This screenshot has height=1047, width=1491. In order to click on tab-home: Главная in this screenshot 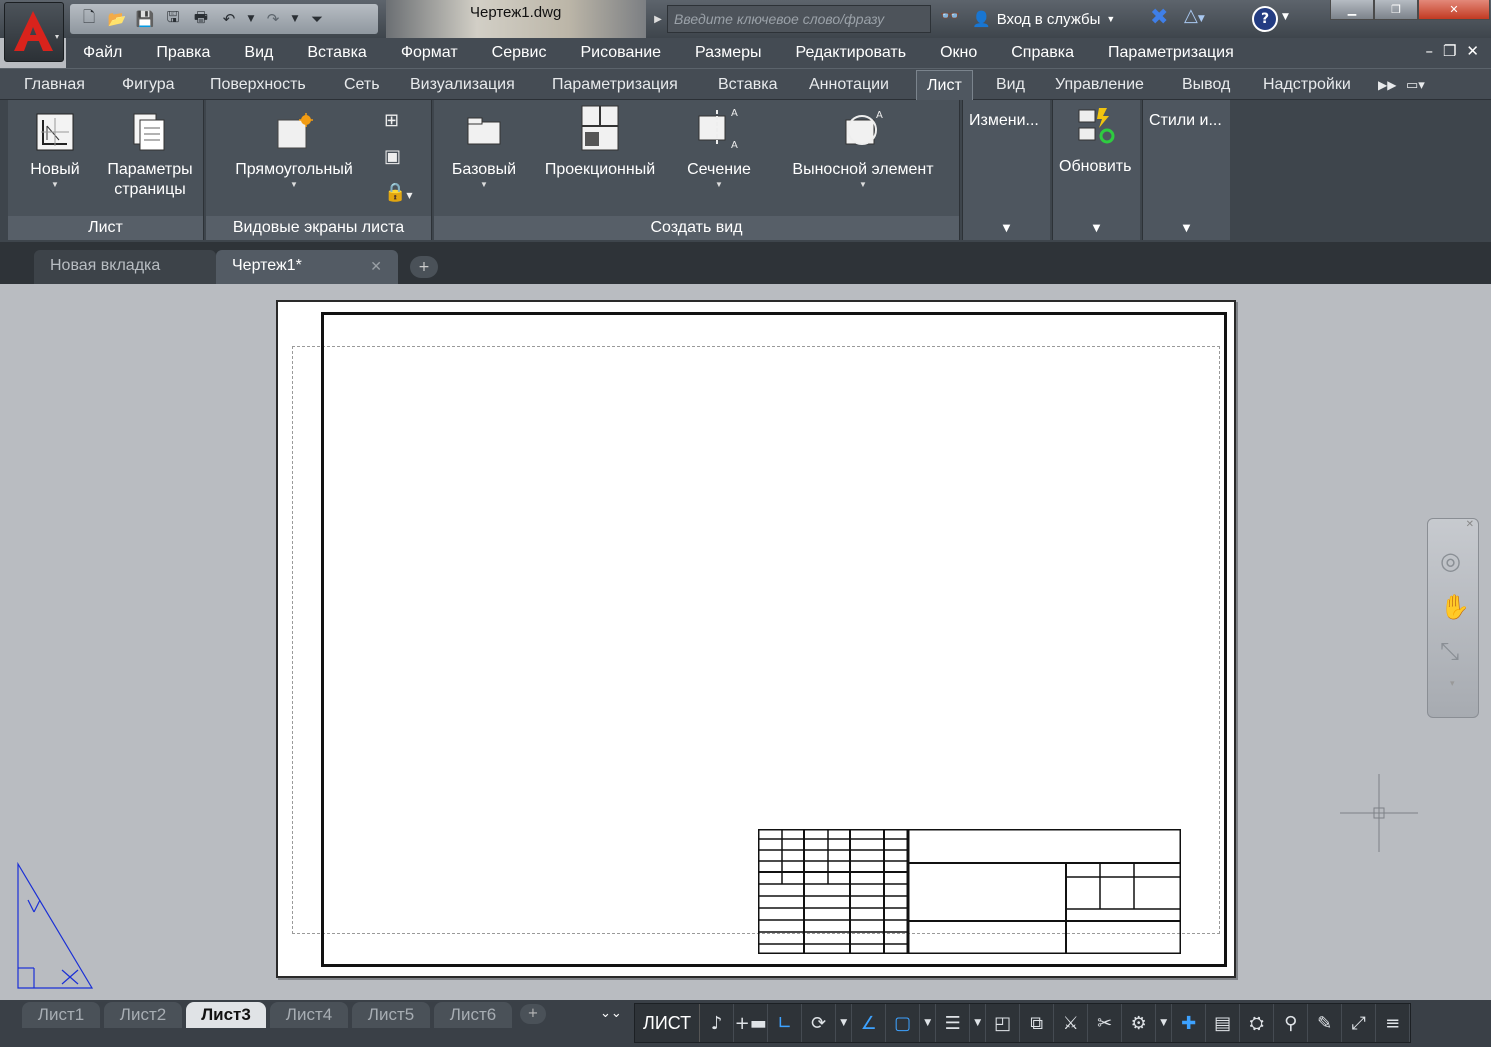, I will do `click(54, 85)`.